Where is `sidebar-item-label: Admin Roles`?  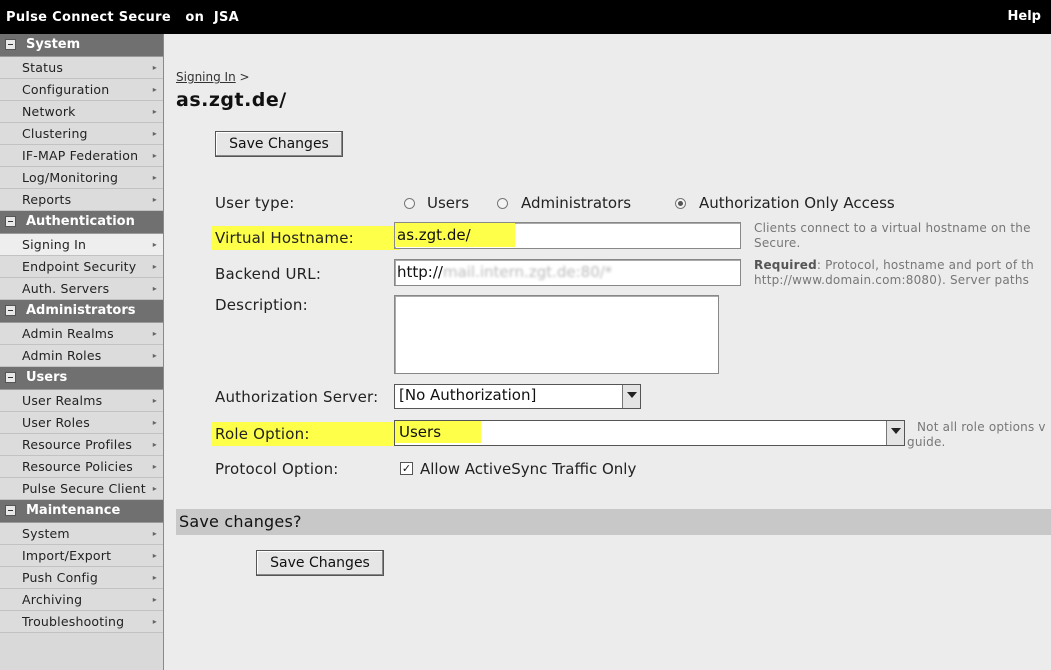 sidebar-item-label: Admin Roles is located at coordinates (62, 355).